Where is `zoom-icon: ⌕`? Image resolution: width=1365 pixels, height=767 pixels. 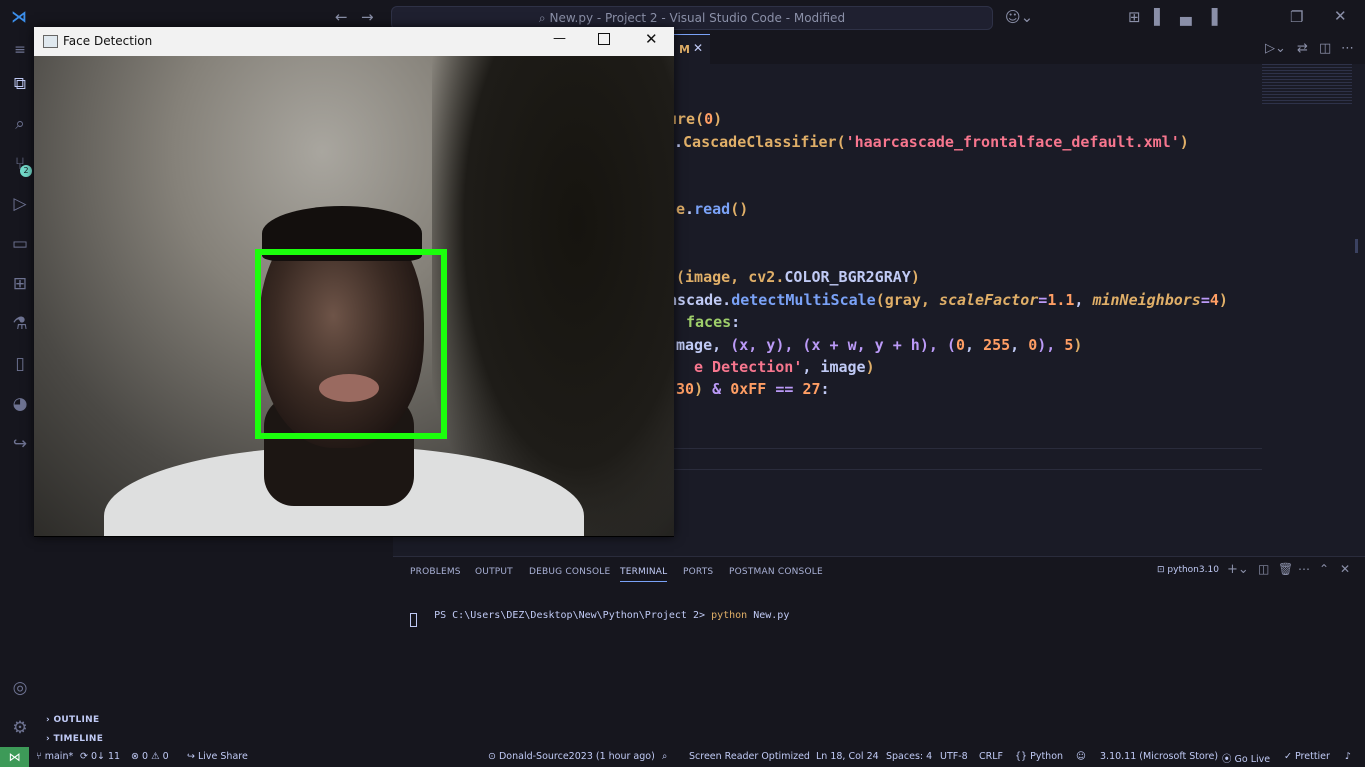 zoom-icon: ⌕ is located at coordinates (664, 756).